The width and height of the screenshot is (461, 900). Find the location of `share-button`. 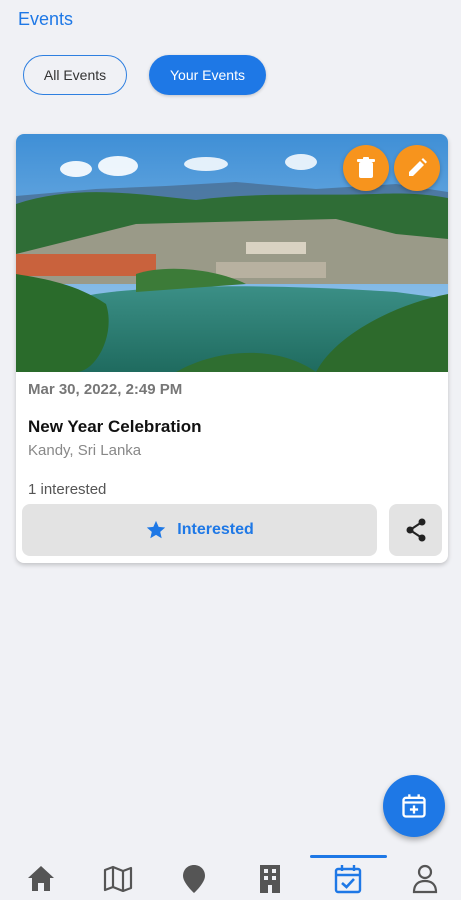

share-button is located at coordinates (415, 530).